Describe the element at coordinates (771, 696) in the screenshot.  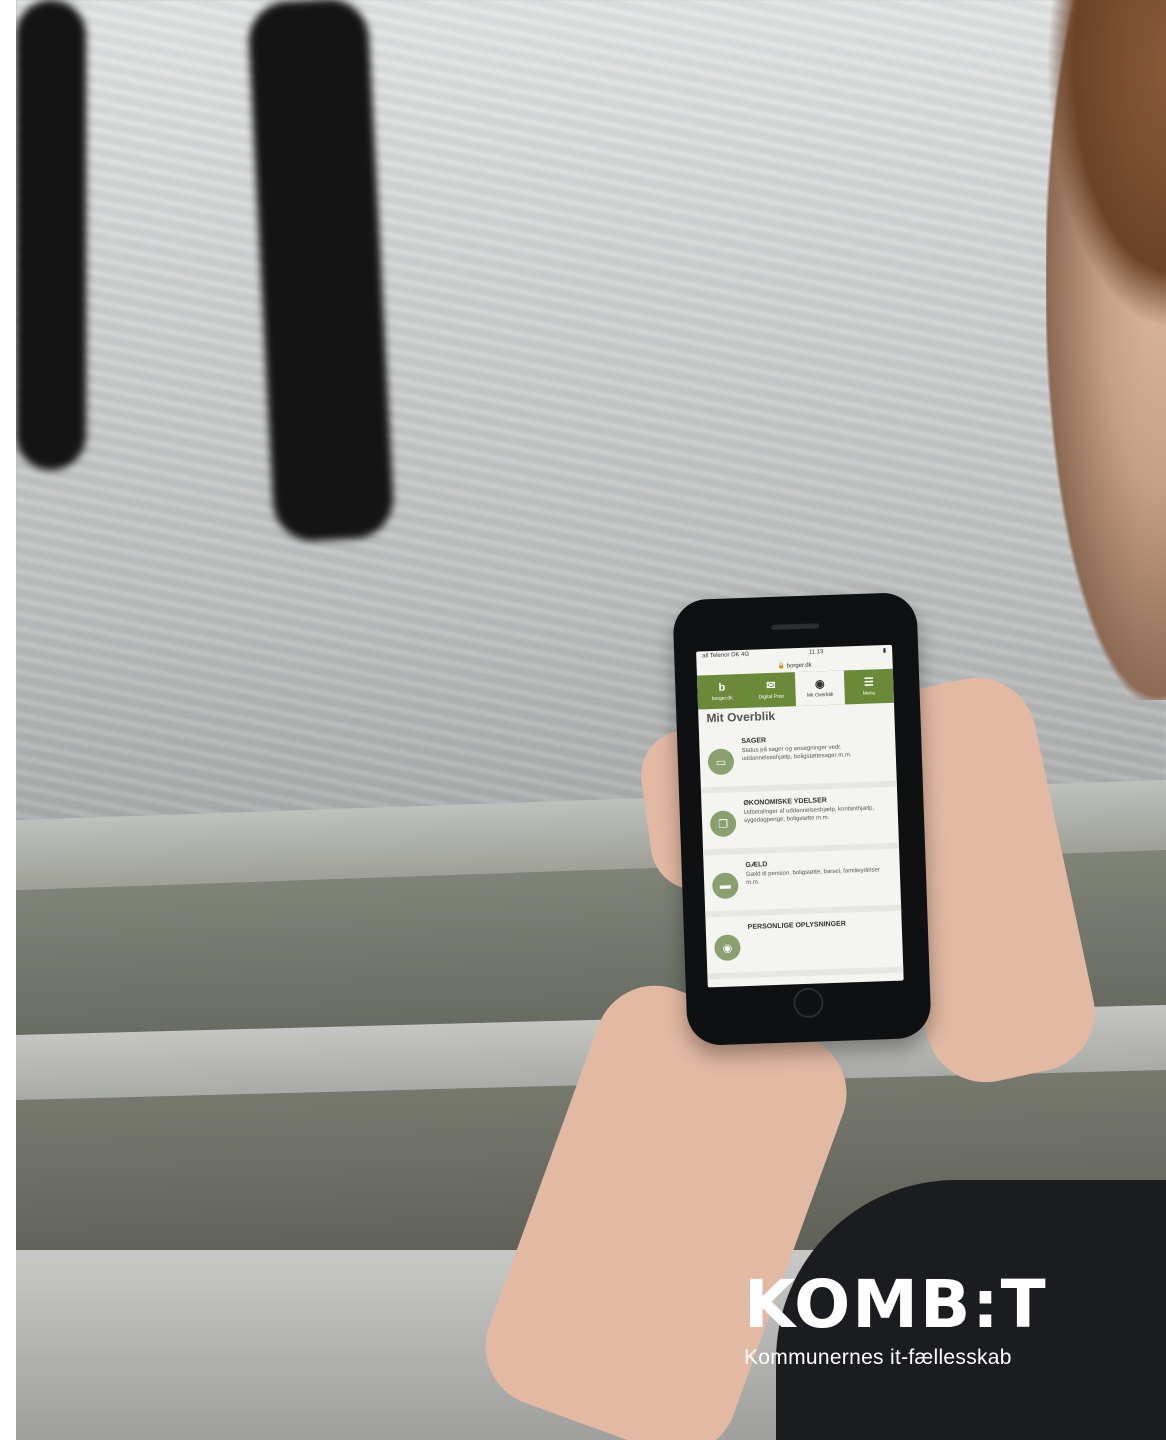
I see `nav-label: Digital Post` at that location.